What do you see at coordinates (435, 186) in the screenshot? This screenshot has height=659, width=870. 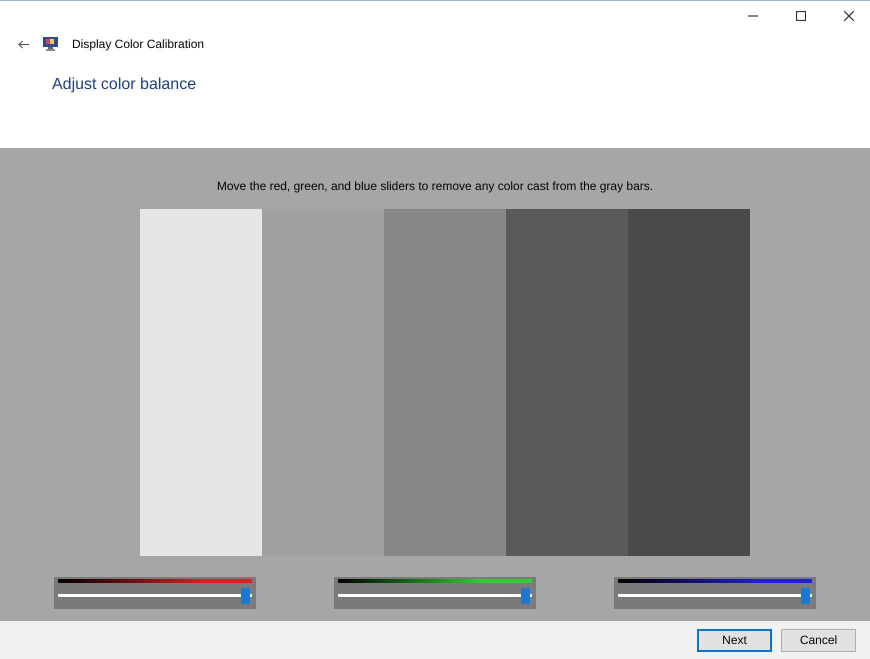 I see `instruction-text: Move the red, green, and blue sliders to remove any color cast from the gray bars.` at bounding box center [435, 186].